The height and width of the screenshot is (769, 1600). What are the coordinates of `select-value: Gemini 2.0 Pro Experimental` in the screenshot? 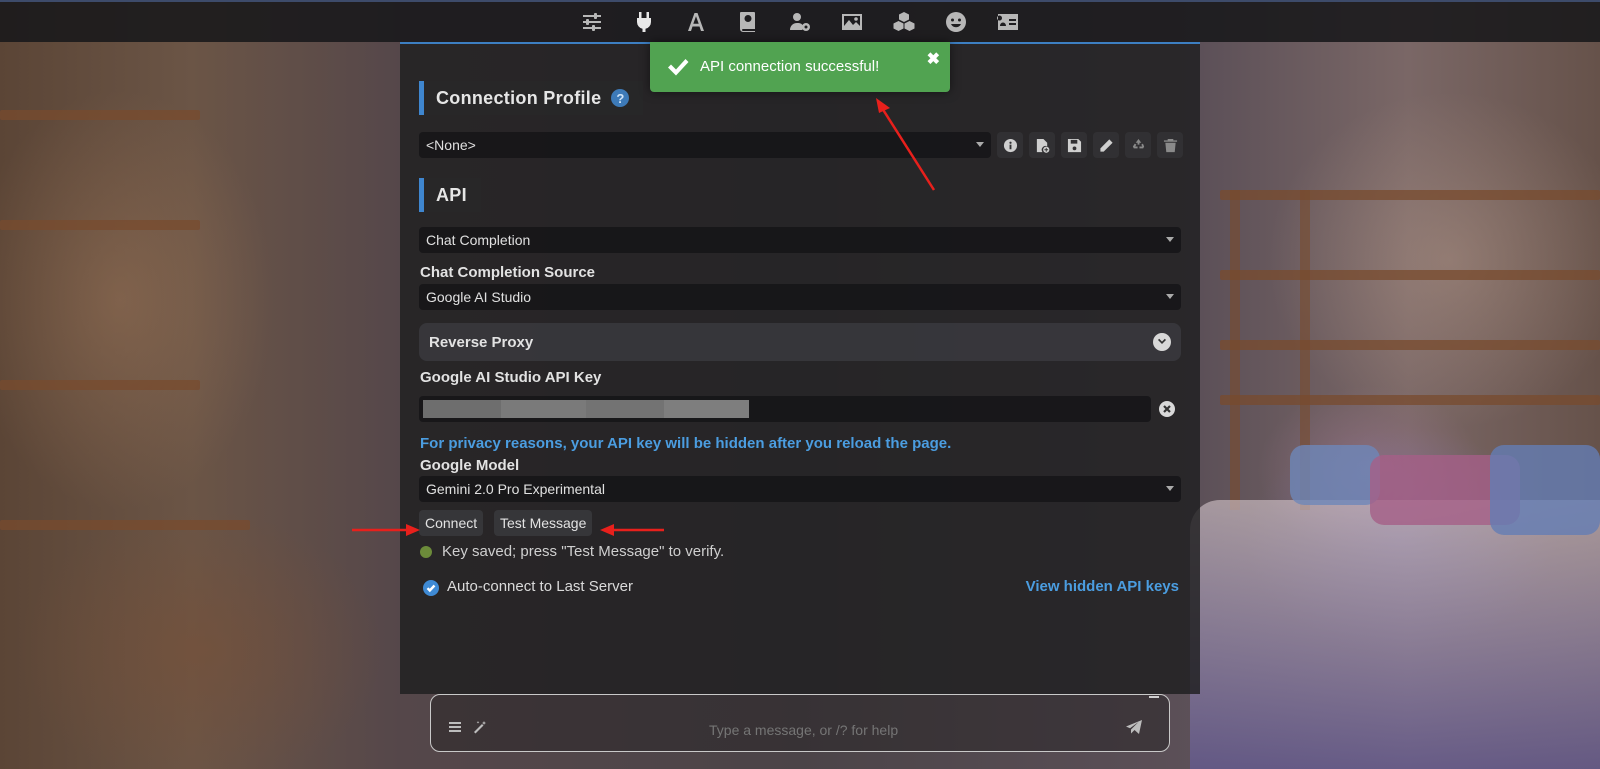 It's located at (515, 489).